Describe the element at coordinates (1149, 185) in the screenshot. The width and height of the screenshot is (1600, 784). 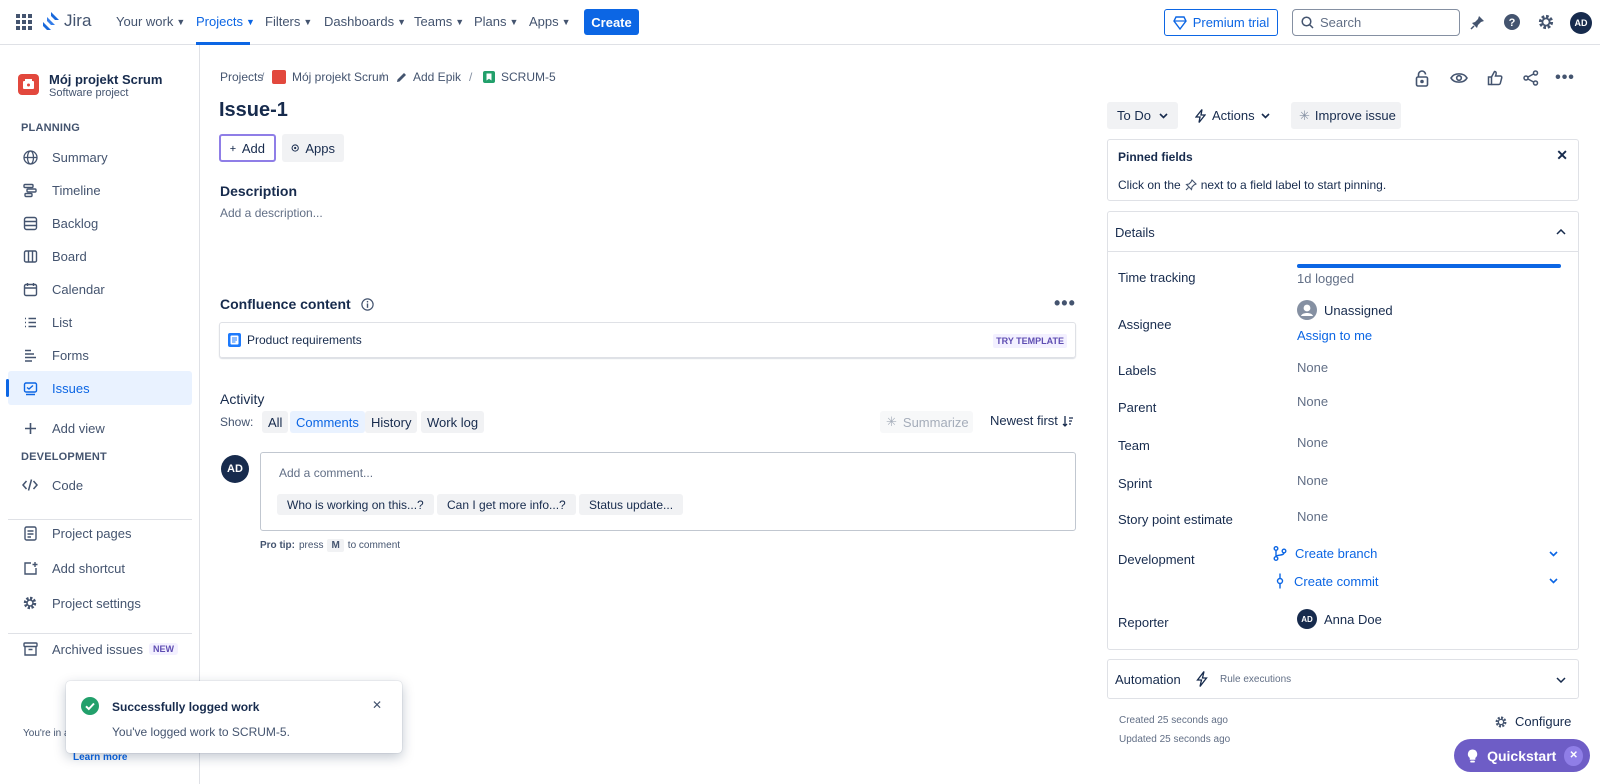
I see `pinned-hint-before: Click on the` at that location.